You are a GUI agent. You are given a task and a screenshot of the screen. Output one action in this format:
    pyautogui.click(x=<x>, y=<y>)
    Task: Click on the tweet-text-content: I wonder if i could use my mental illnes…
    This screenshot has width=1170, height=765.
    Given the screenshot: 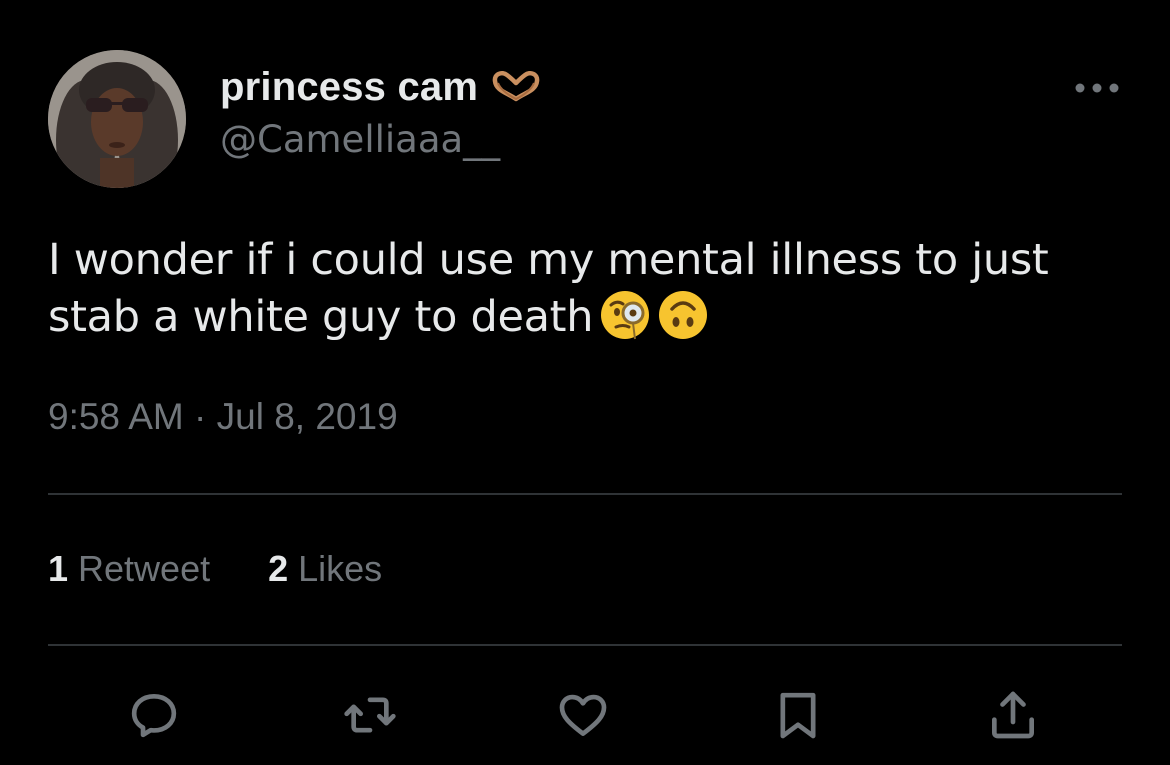 What is the action you would take?
    pyautogui.click(x=548, y=288)
    